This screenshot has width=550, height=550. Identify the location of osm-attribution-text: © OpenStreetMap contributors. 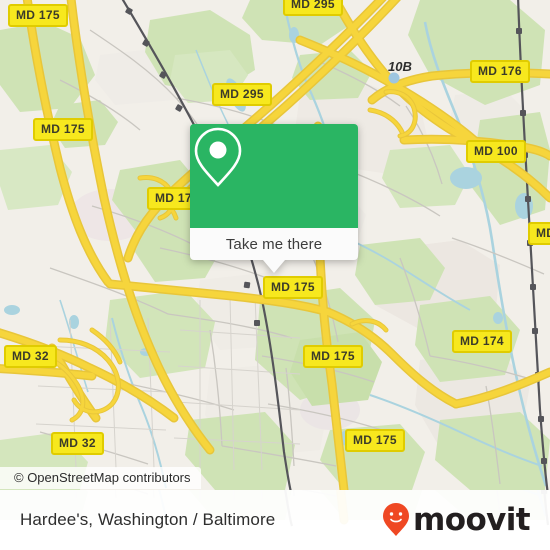
(102, 477).